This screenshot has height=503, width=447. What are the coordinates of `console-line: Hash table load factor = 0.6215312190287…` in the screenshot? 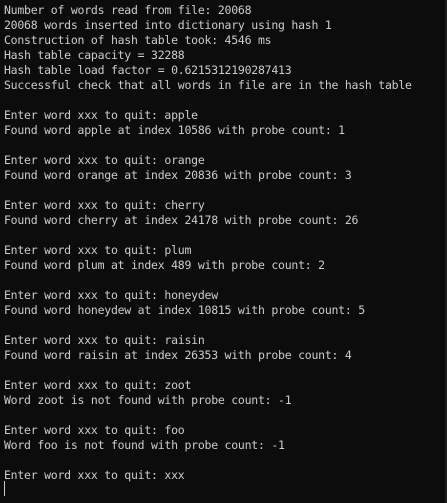 It's located at (148, 70).